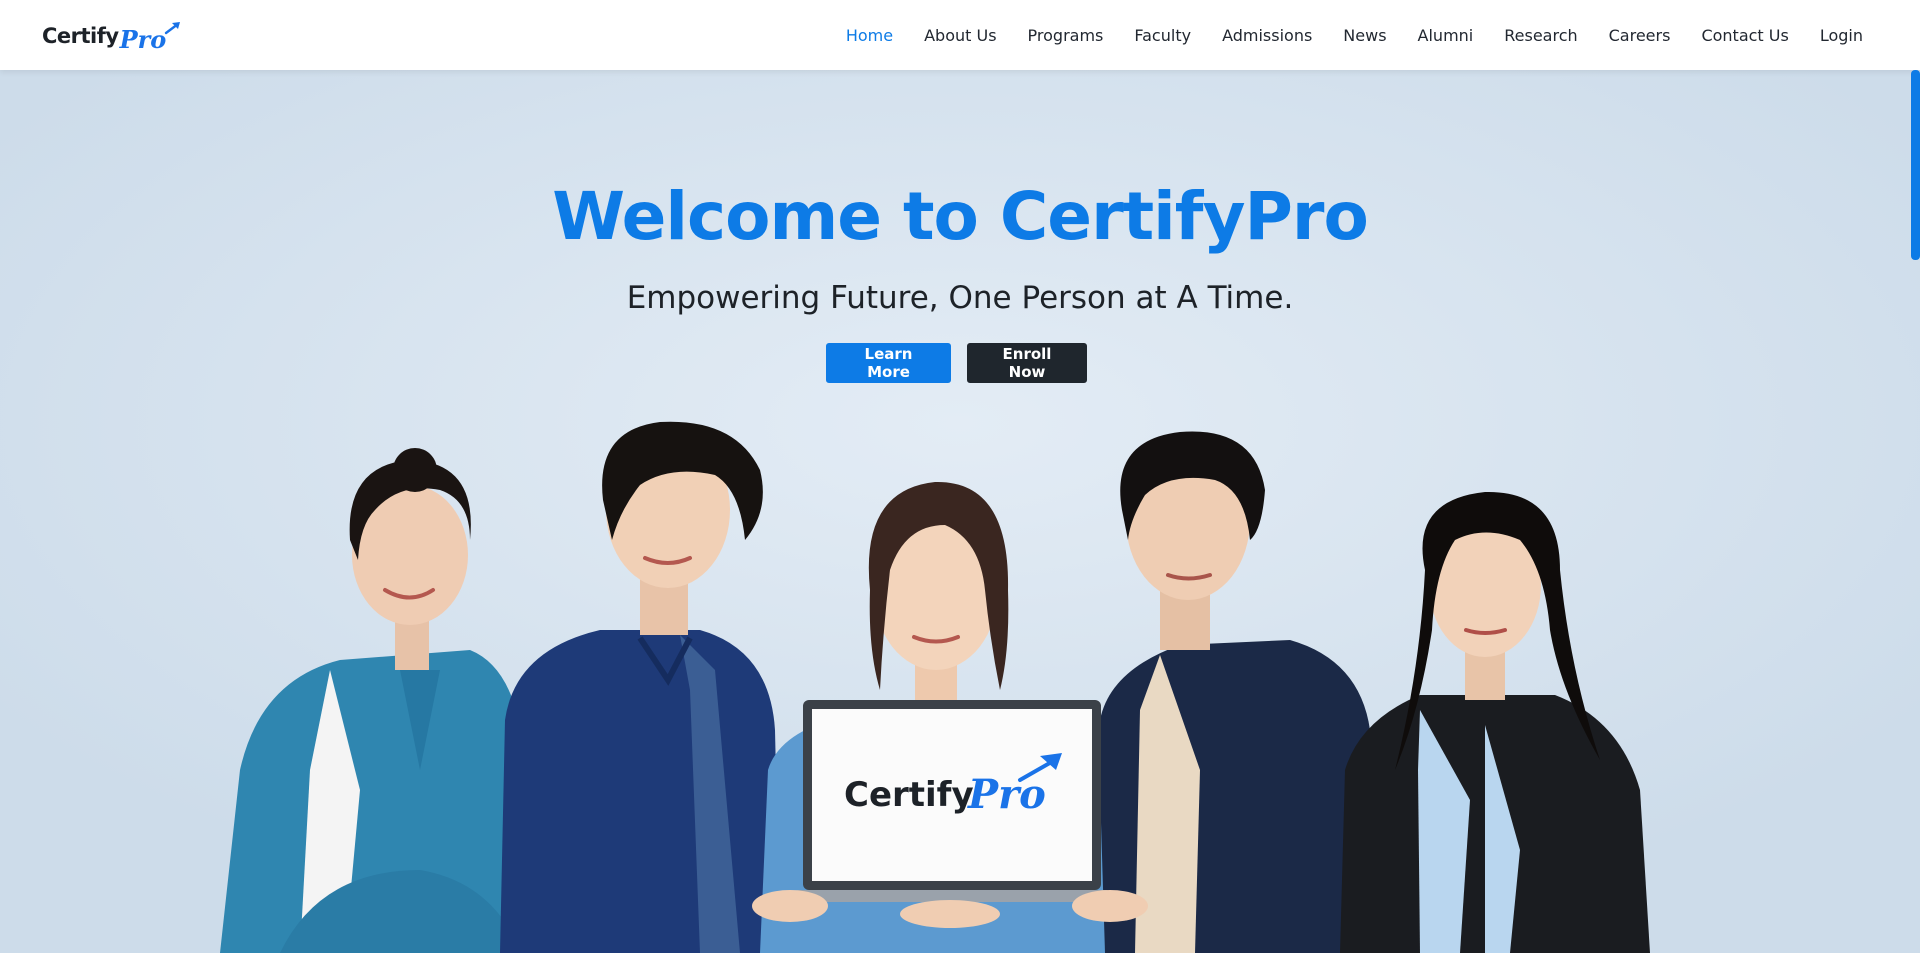 The width and height of the screenshot is (1920, 953). I want to click on nav-programs: Programs, so click(1066, 35).